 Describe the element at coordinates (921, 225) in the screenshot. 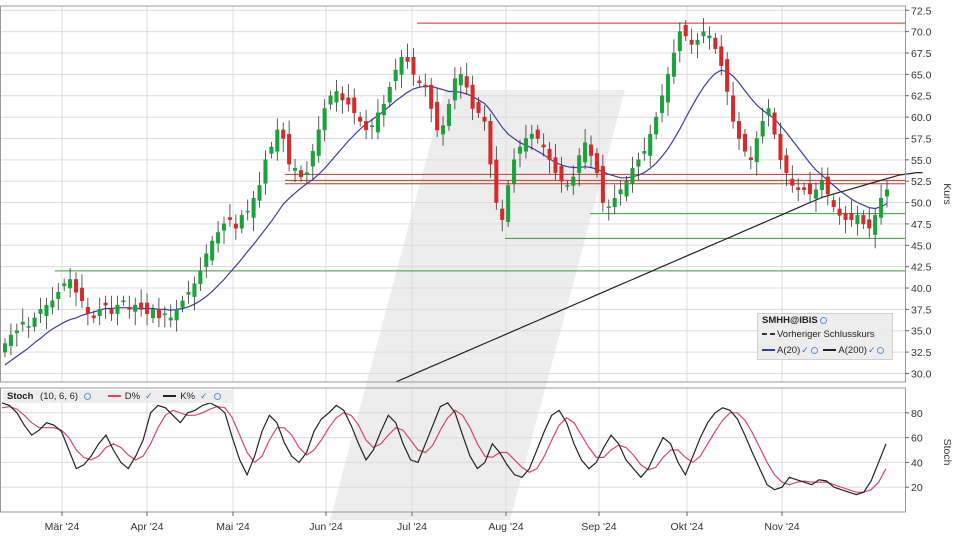

I see `price-tick-label: 47.5` at that location.